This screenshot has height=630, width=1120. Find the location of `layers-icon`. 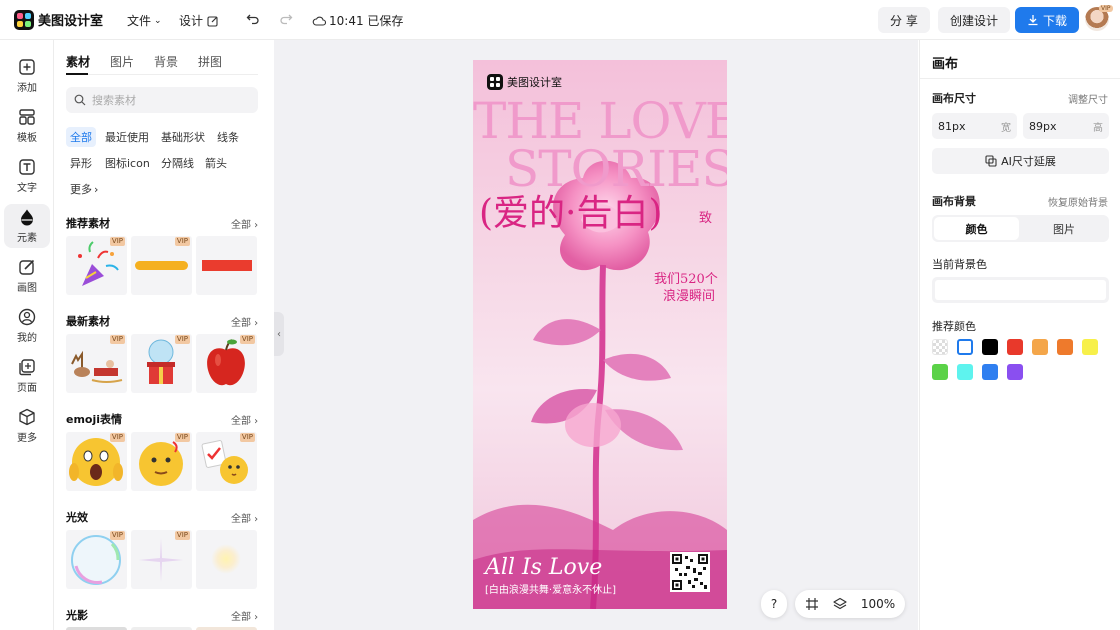

layers-icon is located at coordinates (840, 604).